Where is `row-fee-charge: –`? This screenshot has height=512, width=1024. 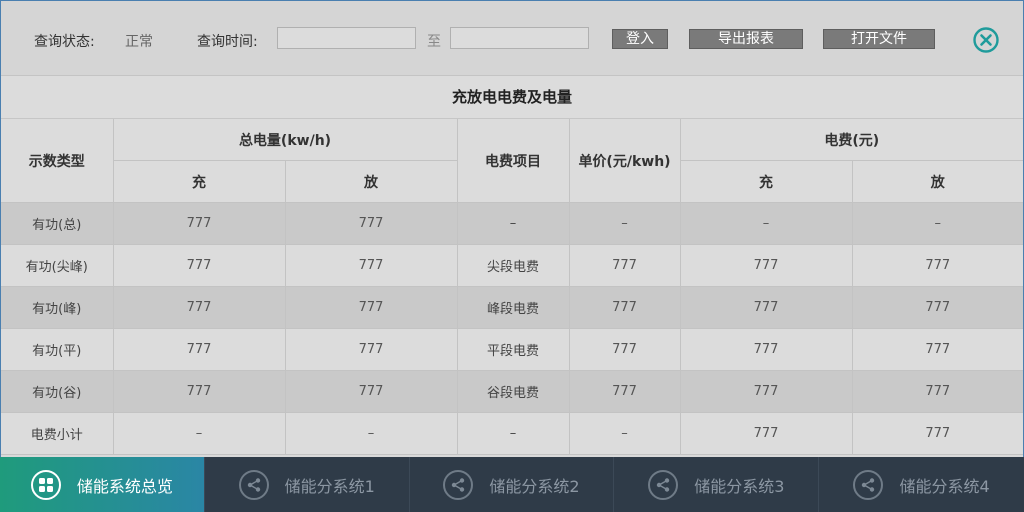
row-fee-charge: – is located at coordinates (766, 223).